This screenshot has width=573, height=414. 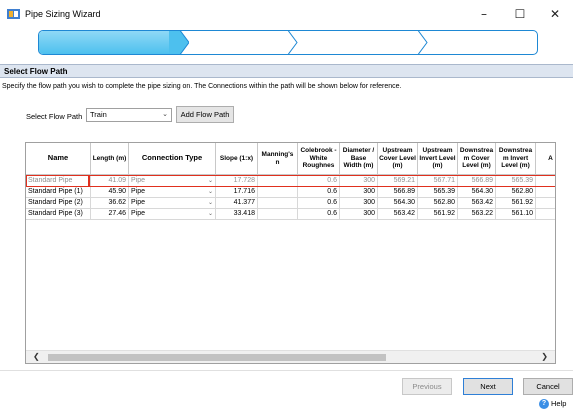 I want to click on cell-value: Standard Pipe (3), so click(x=55, y=213).